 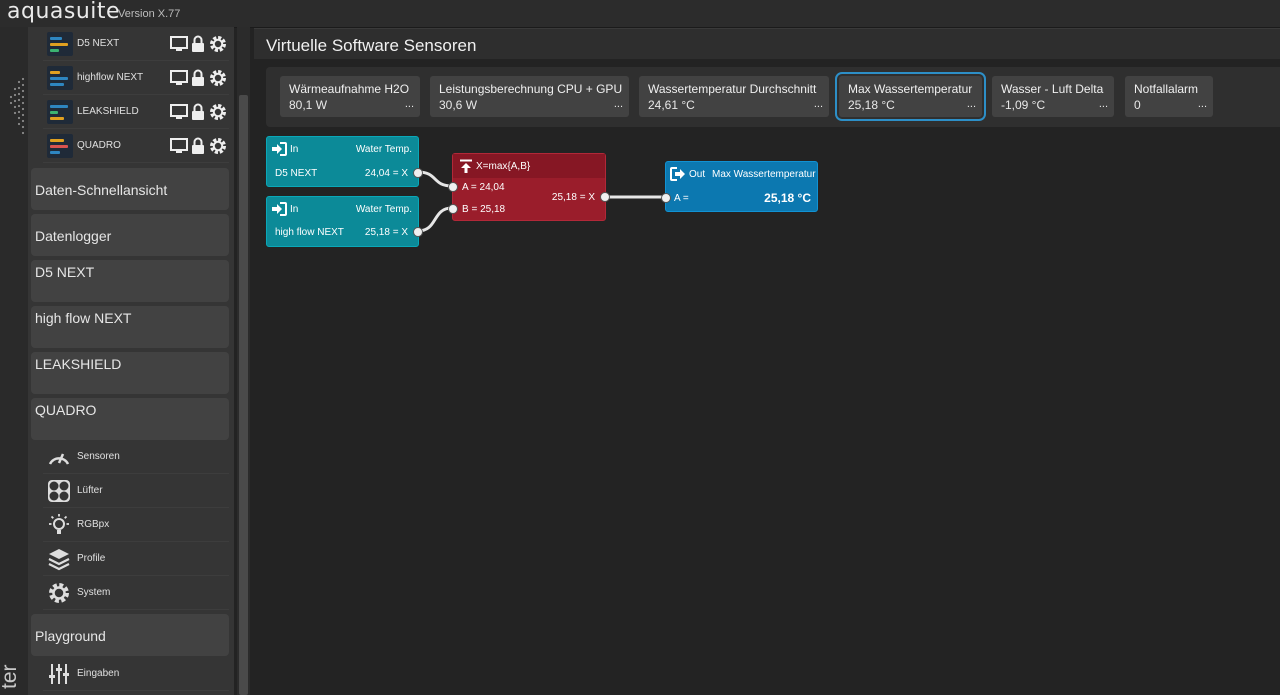 I want to click on scrollbar-thumb, so click(x=243, y=395).